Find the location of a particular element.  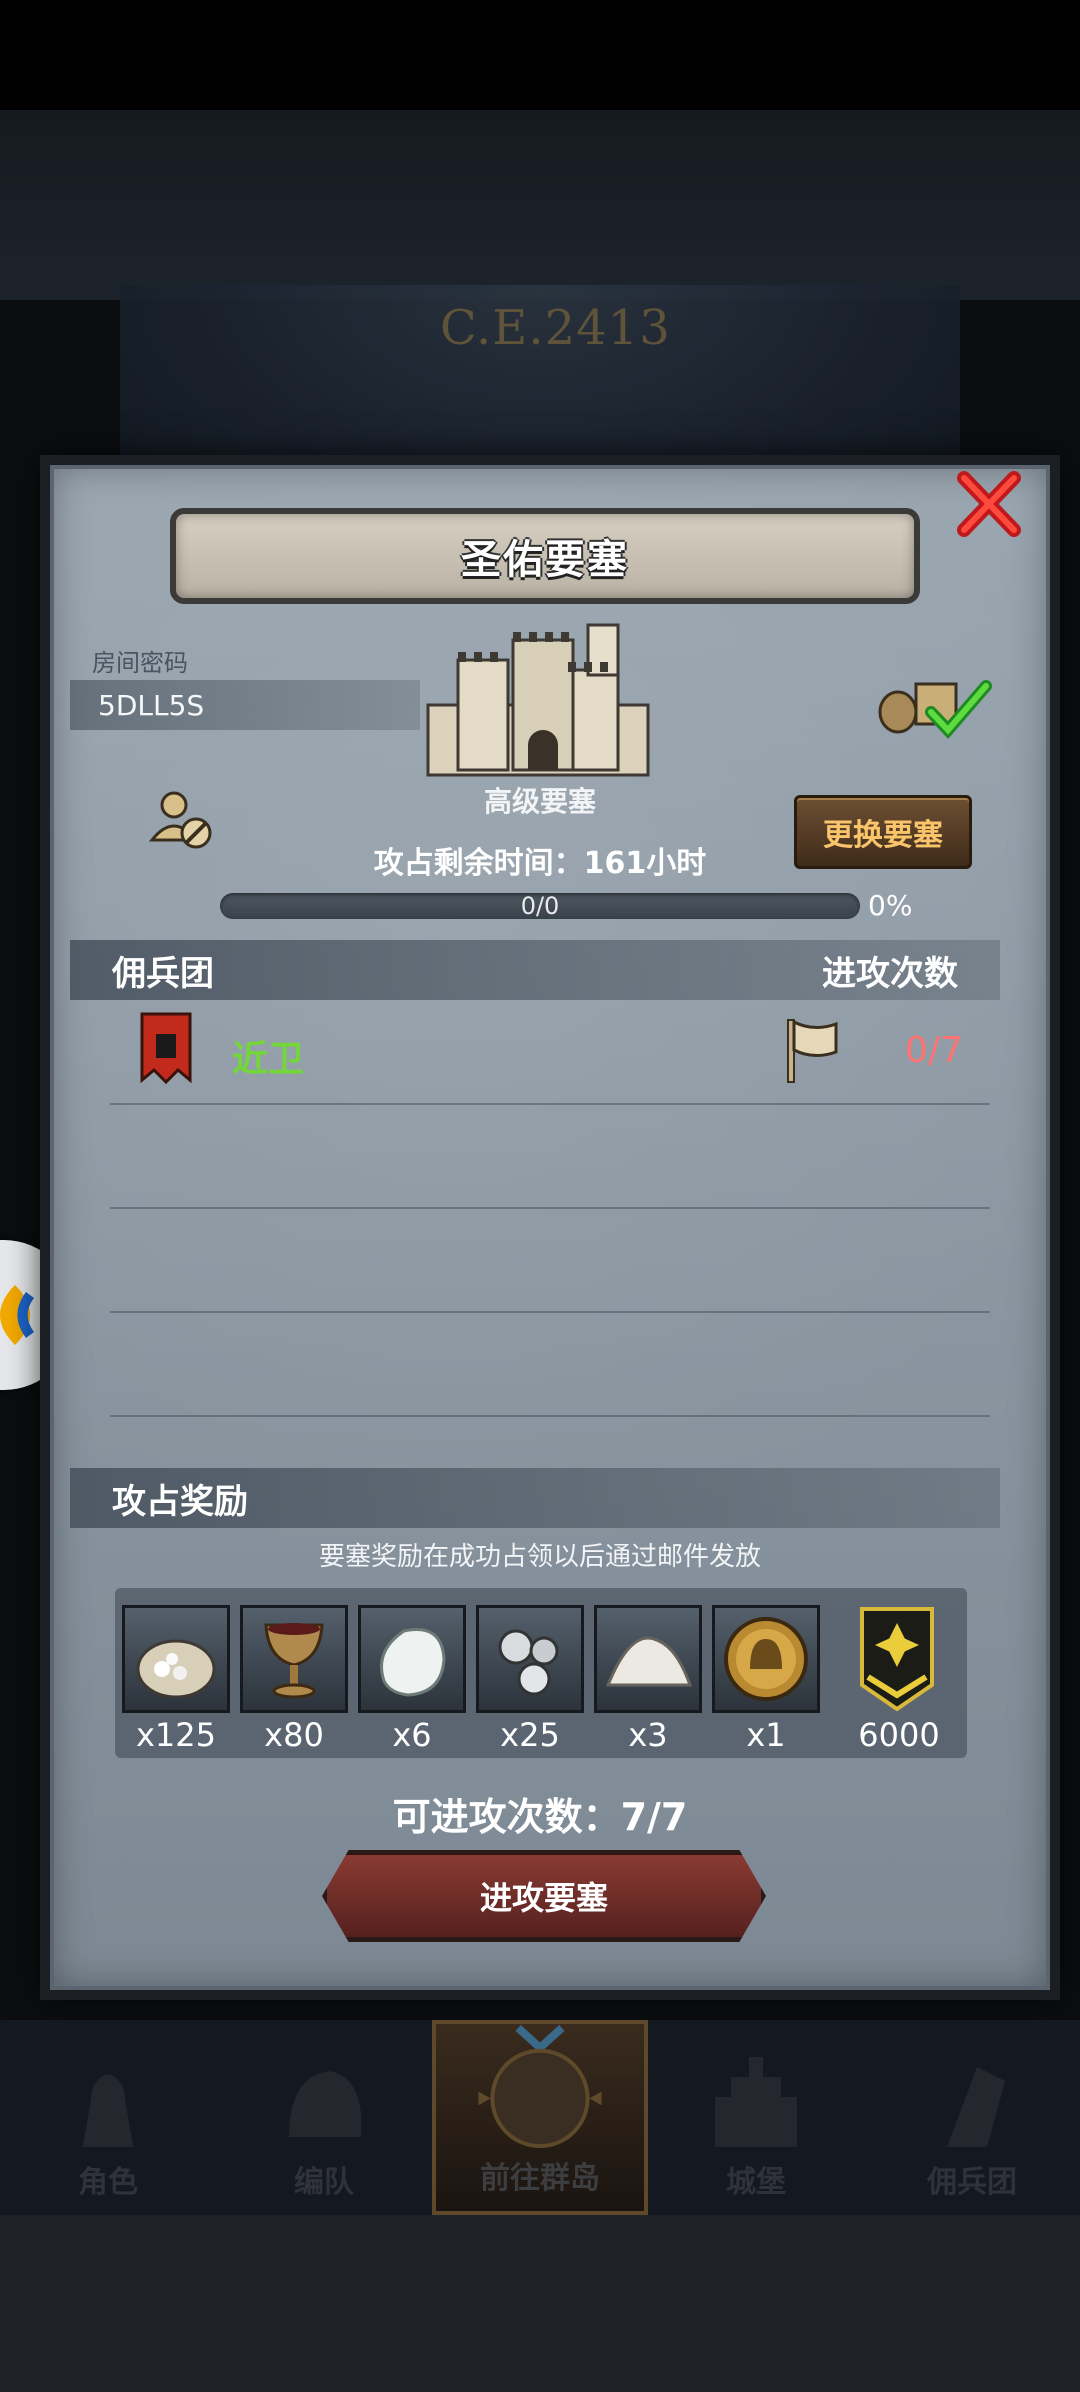

reward-qty: 6000 is located at coordinates (899, 1735).